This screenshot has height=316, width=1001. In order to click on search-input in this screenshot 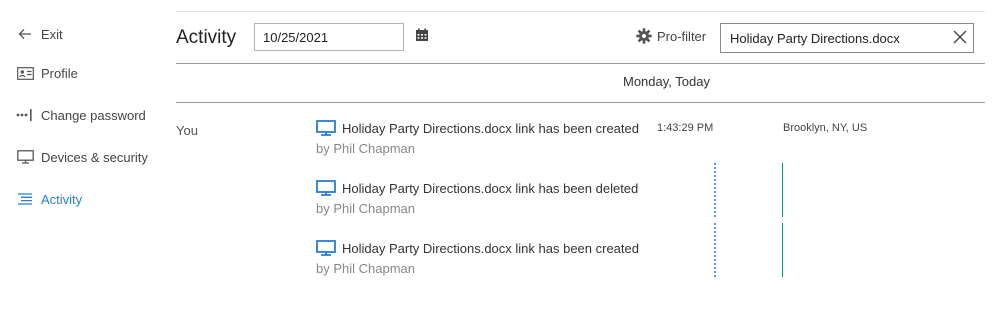, I will do `click(847, 38)`.